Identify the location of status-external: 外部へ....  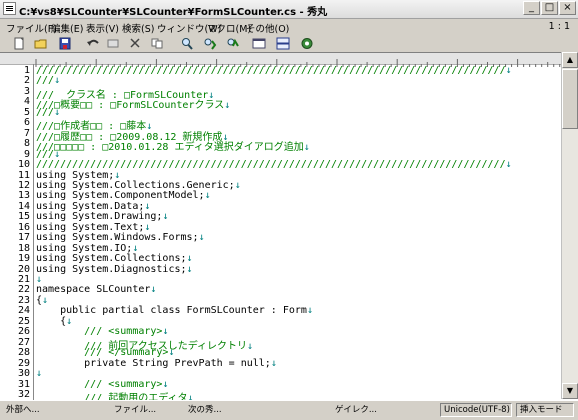
(23, 409).